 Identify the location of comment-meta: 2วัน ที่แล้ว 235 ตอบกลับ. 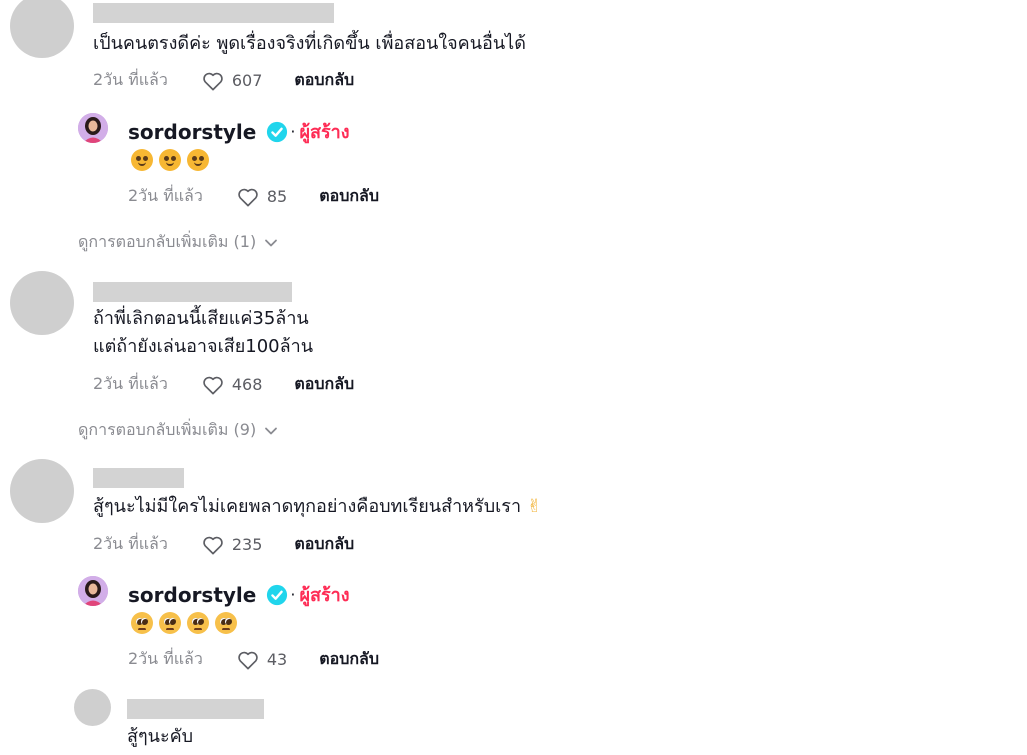
(223, 544).